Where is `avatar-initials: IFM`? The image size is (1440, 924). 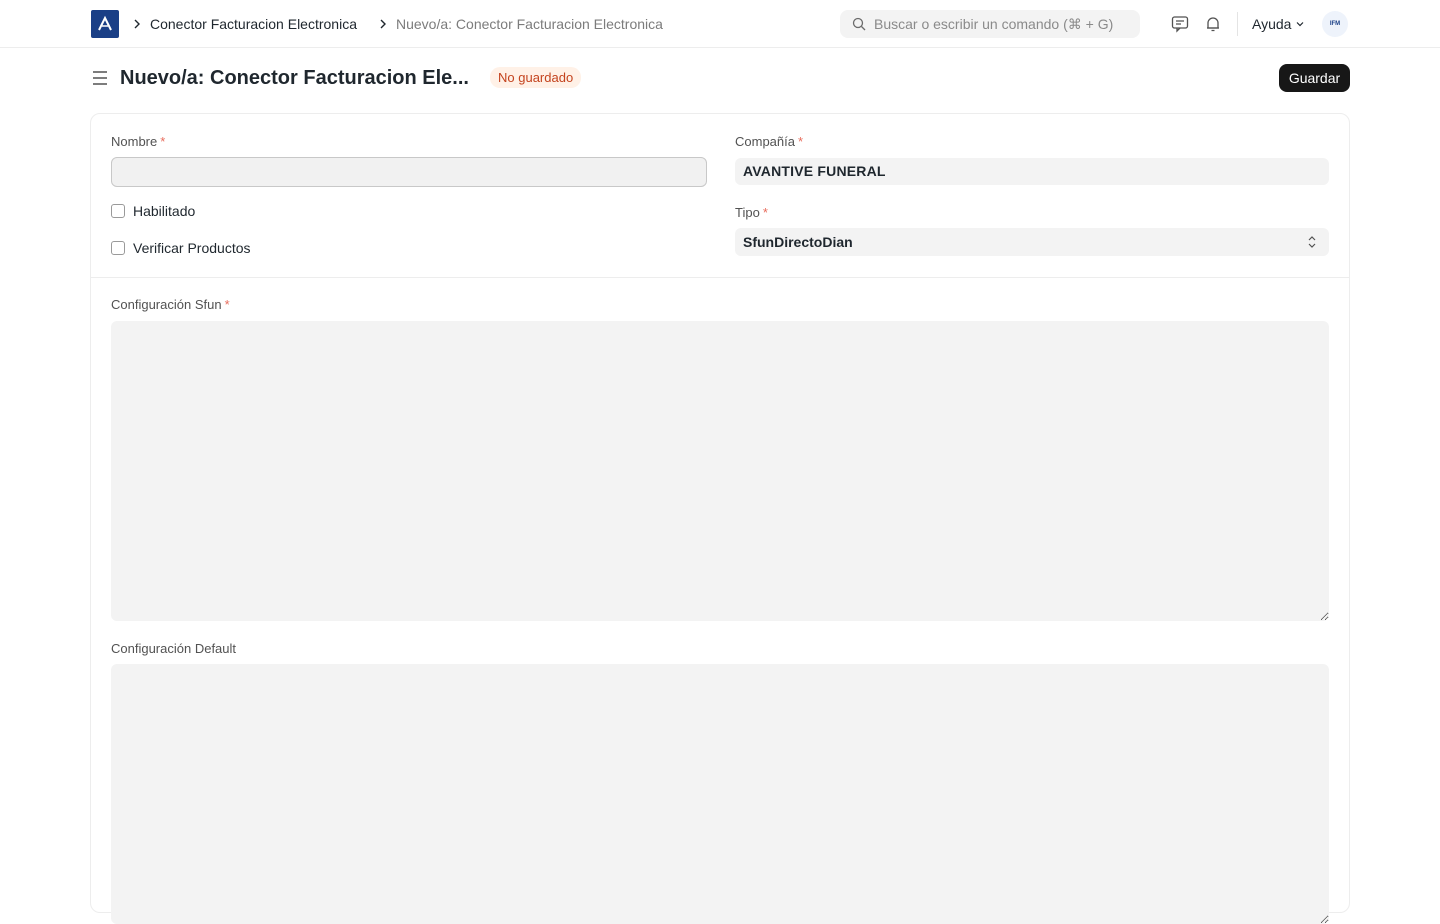 avatar-initials: IFM is located at coordinates (1335, 24).